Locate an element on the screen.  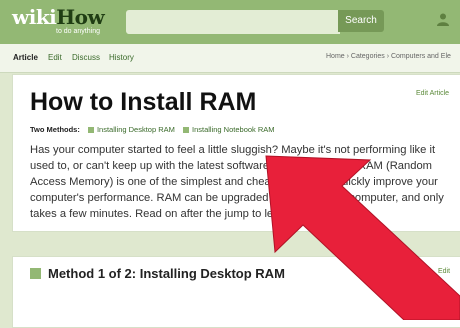
method-link-notebook-label: Installing Notebook RAM is located at coordinates (233, 129).